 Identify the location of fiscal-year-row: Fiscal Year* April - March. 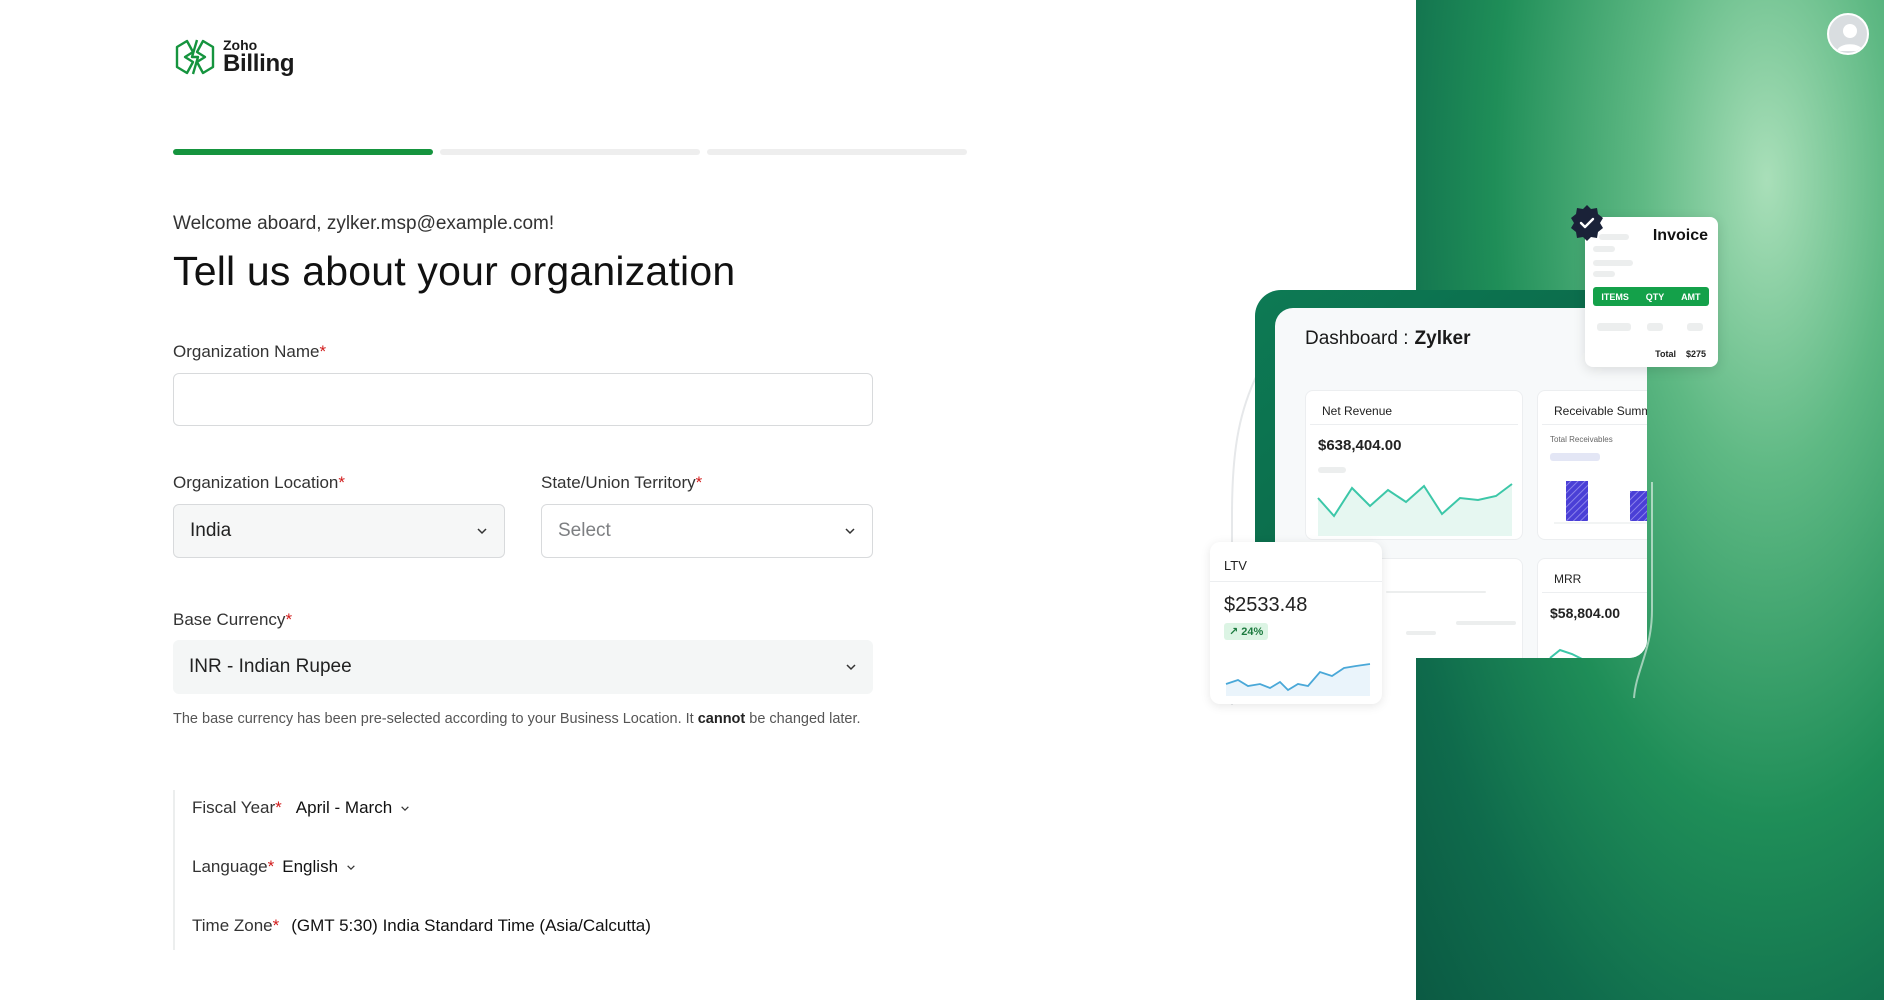
(301, 808).